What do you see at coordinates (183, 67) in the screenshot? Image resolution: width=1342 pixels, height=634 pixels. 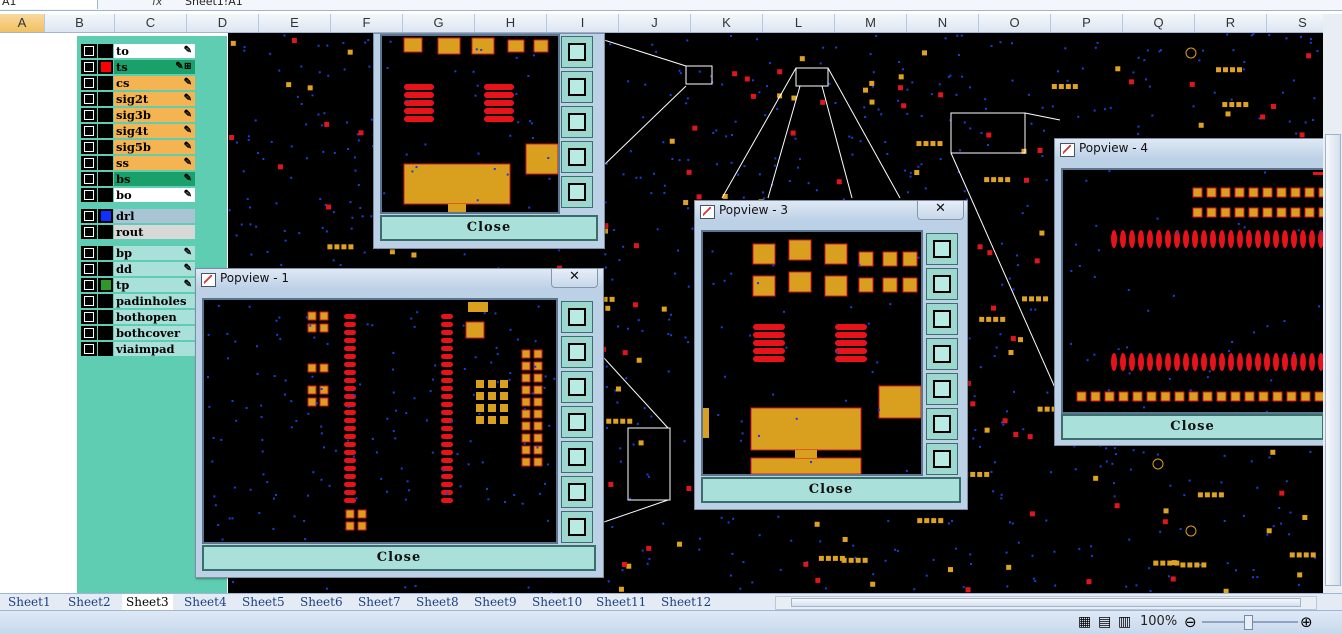 I see `pencil-icon: ✎⊞` at bounding box center [183, 67].